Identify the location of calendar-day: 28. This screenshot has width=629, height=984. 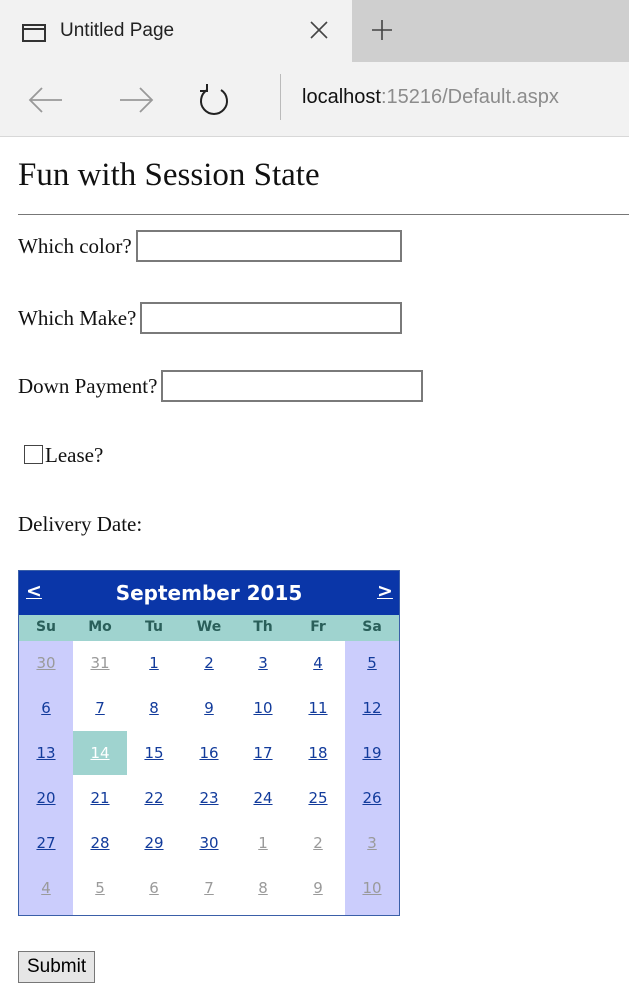
(100, 843).